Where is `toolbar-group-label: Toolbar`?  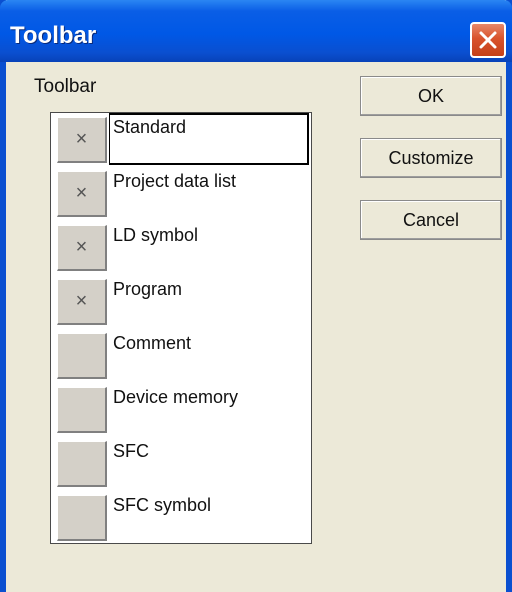 toolbar-group-label: Toolbar is located at coordinates (65, 86).